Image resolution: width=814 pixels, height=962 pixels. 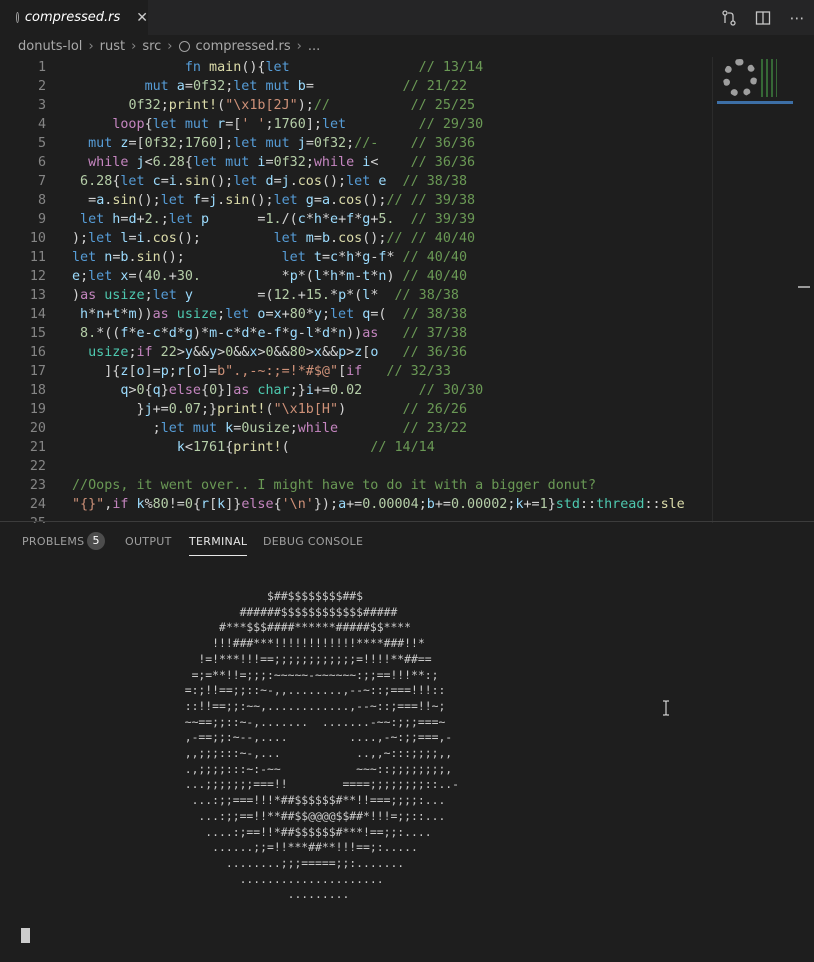 What do you see at coordinates (261, 333) in the screenshot?
I see `code-token: e` at bounding box center [261, 333].